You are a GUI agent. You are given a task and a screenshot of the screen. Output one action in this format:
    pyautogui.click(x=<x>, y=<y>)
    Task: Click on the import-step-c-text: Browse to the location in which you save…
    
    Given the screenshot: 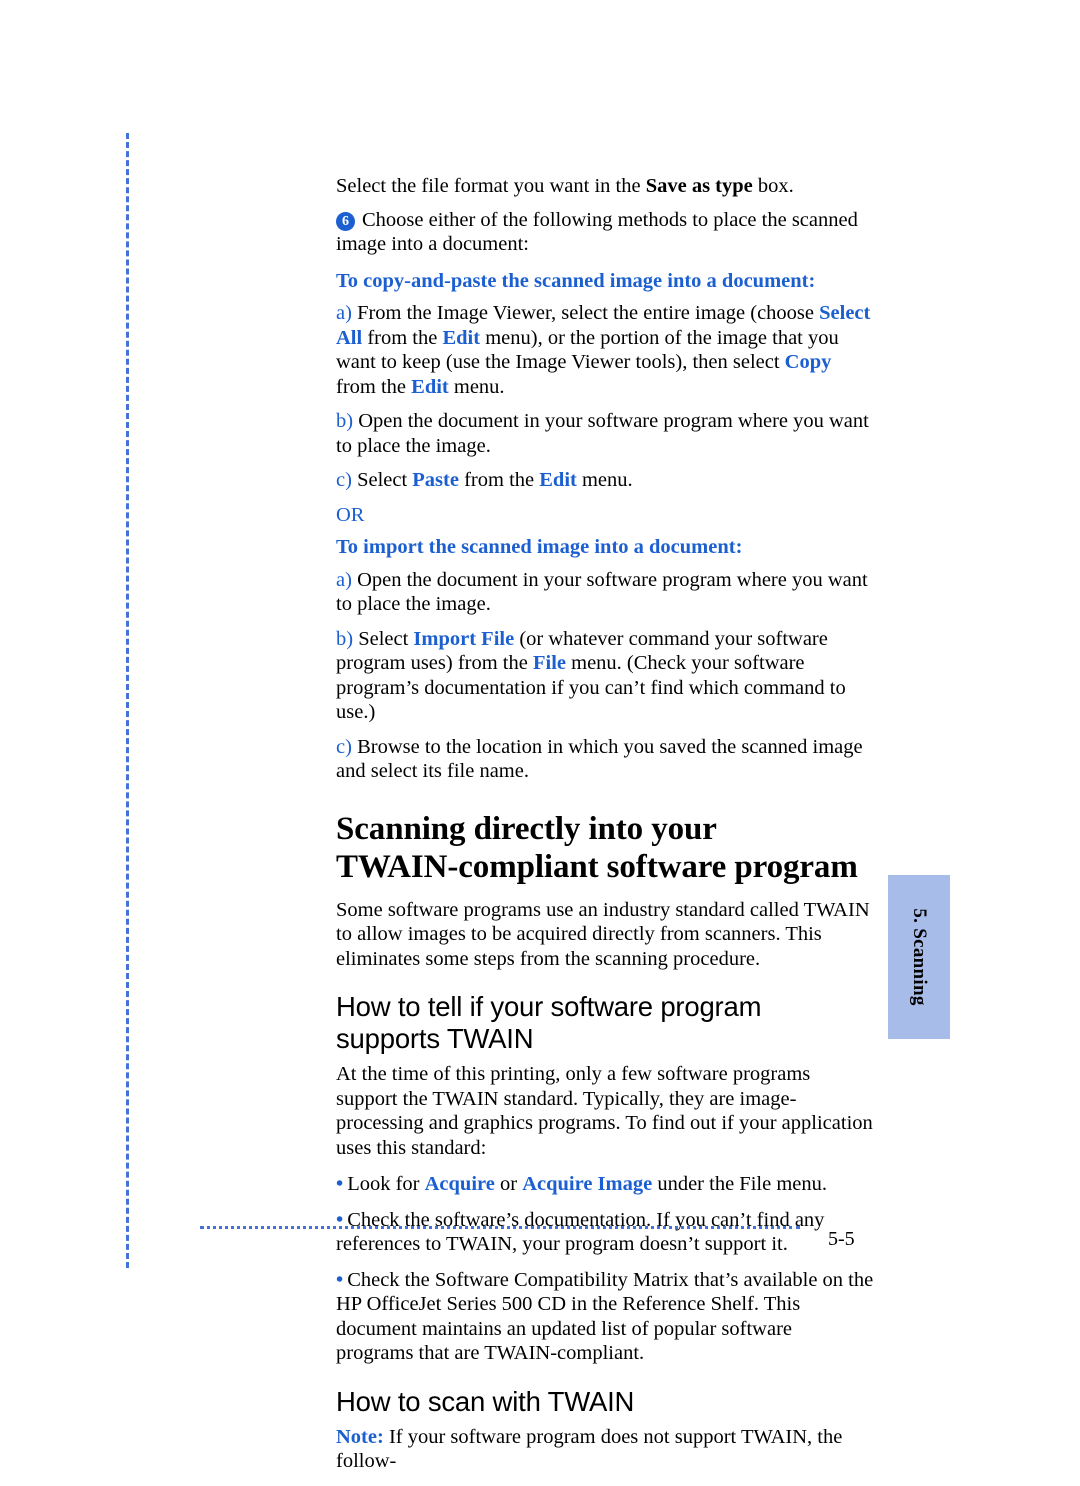 What is the action you would take?
    pyautogui.click(x=599, y=759)
    